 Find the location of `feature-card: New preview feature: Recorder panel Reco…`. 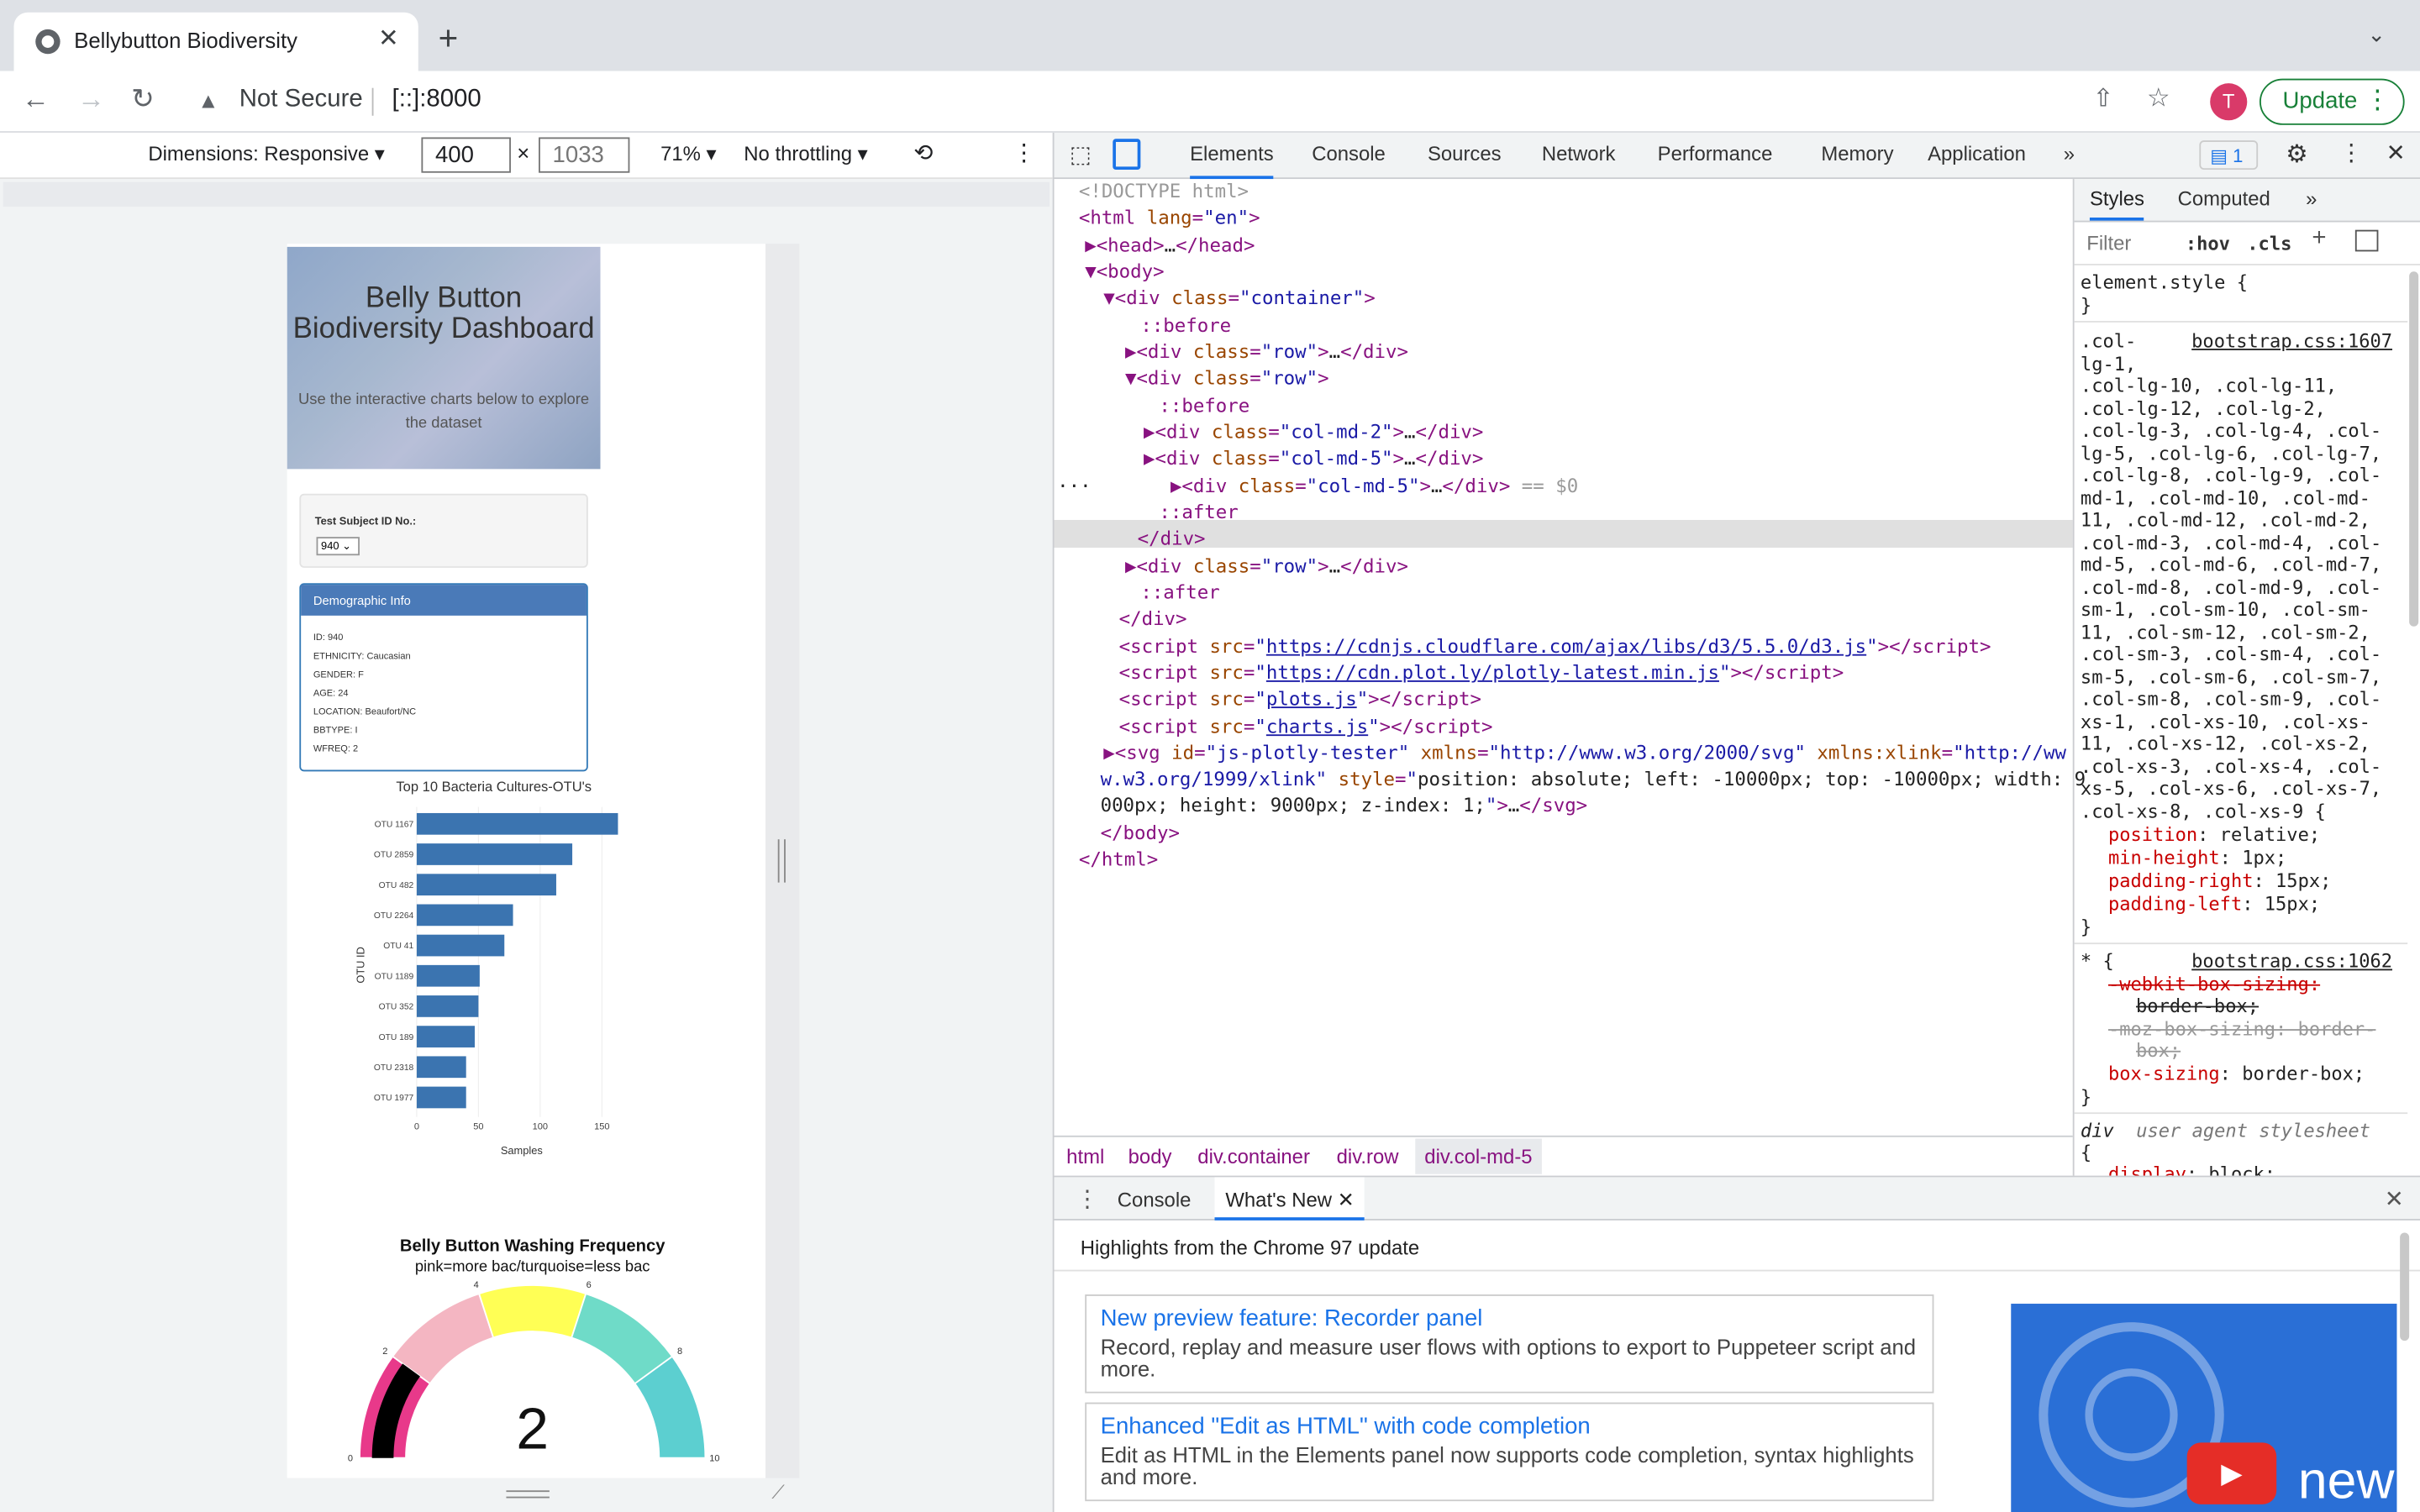

feature-card: New preview feature: Recorder panel Reco… is located at coordinates (1509, 1344).